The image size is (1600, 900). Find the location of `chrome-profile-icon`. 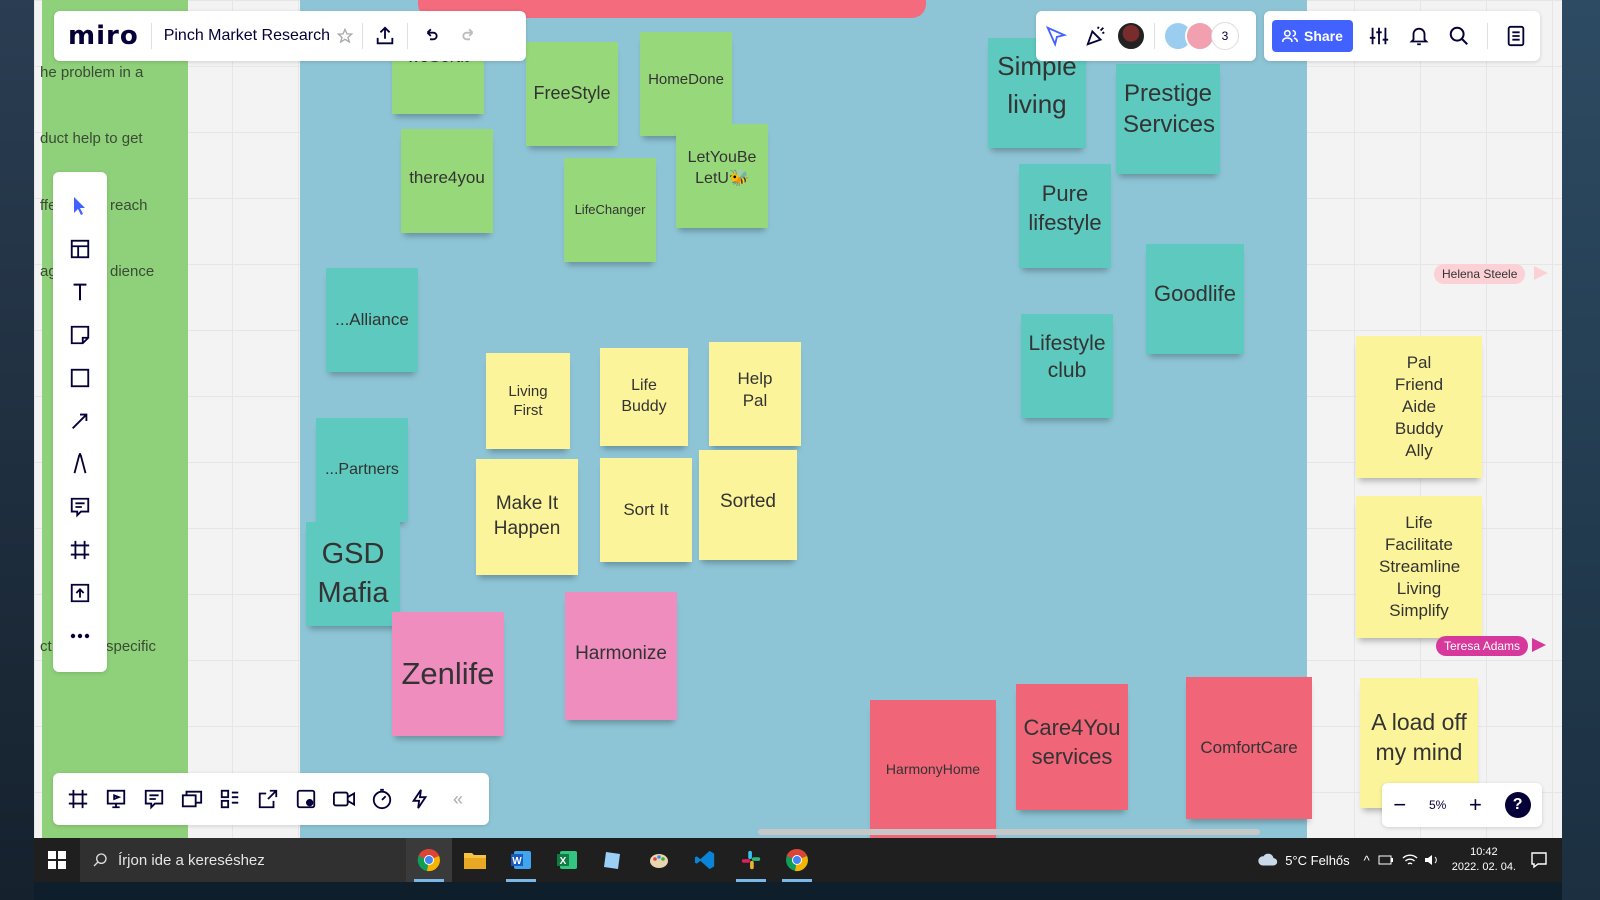

chrome-profile-icon is located at coordinates (797, 860).